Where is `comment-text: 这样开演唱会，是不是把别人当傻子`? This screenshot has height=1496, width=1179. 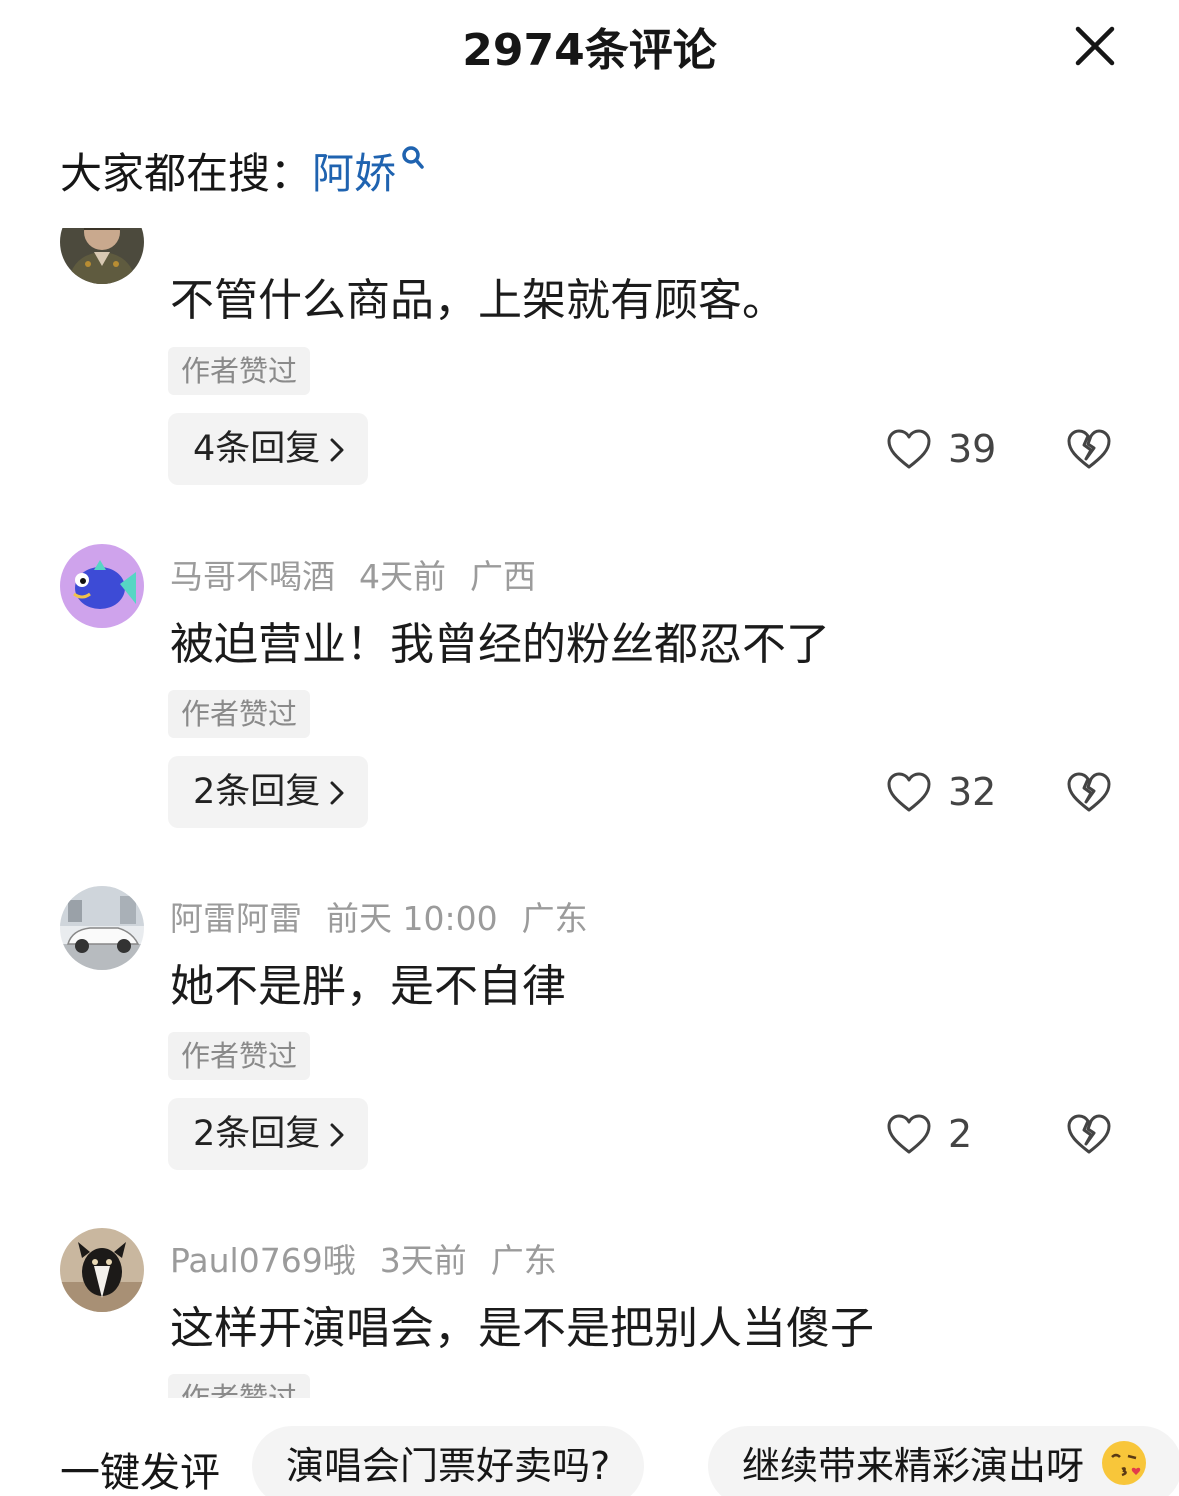
comment-text: 这样开演唱会，是不是把别人当傻子 is located at coordinates (522, 1324).